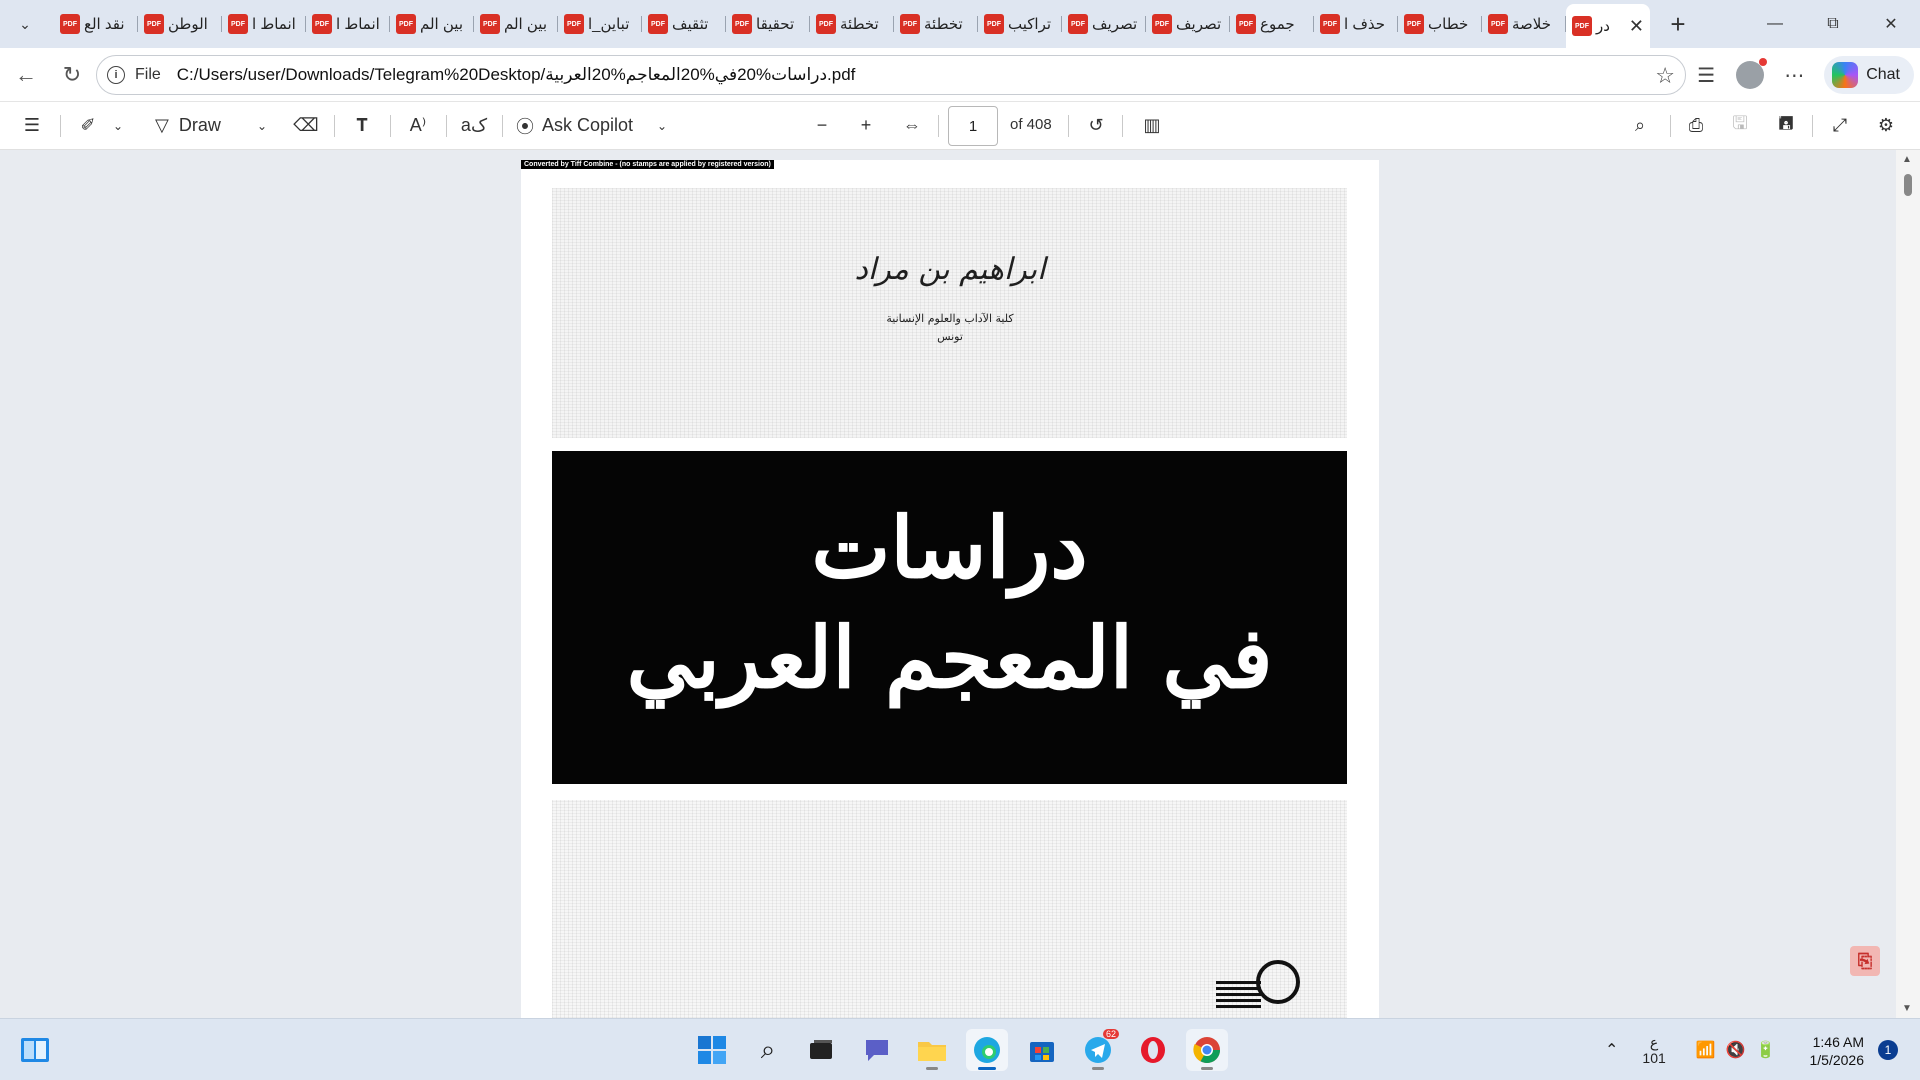 The width and height of the screenshot is (1920, 1080). I want to click on telegram-button: 62, so click(1098, 1050).